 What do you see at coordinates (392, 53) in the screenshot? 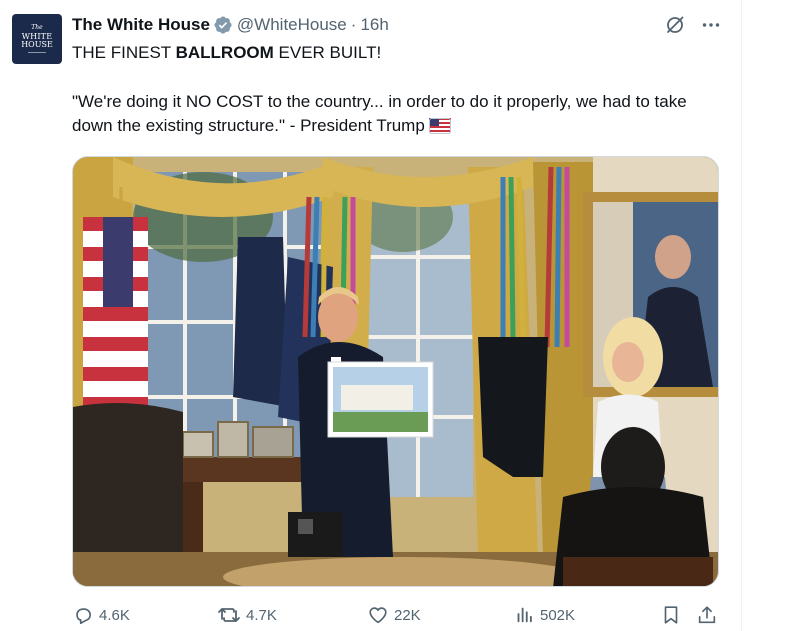
I see `tweet-headline: THE FINEST BALLROOM EVER BUILT!` at bounding box center [392, 53].